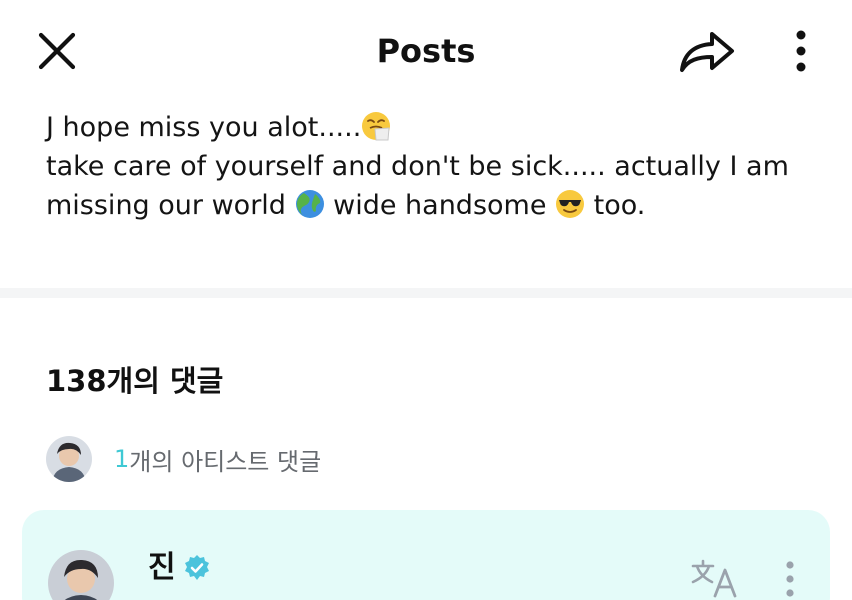 This screenshot has height=600, width=852. I want to click on share-button, so click(706, 51).